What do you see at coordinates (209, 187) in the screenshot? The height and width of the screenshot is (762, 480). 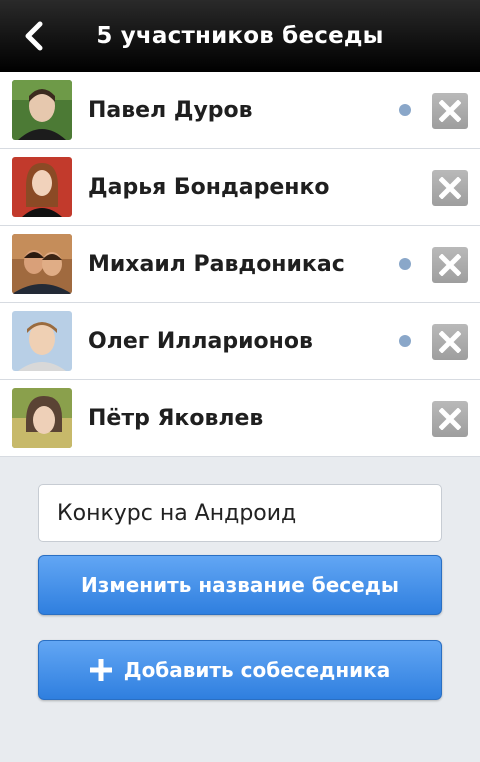 I see `participant-name: Дарья Бондаренко` at bounding box center [209, 187].